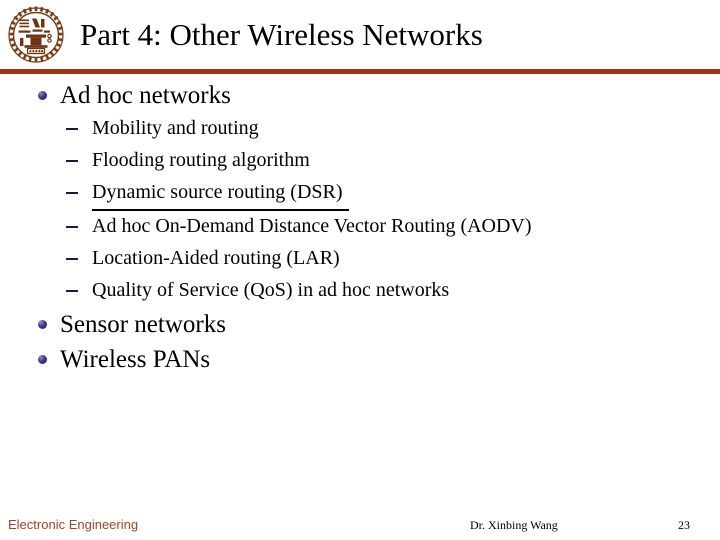 This screenshot has width=720, height=540. Describe the element at coordinates (135, 359) in the screenshot. I see `bullet-label: Wireless PANs` at that location.